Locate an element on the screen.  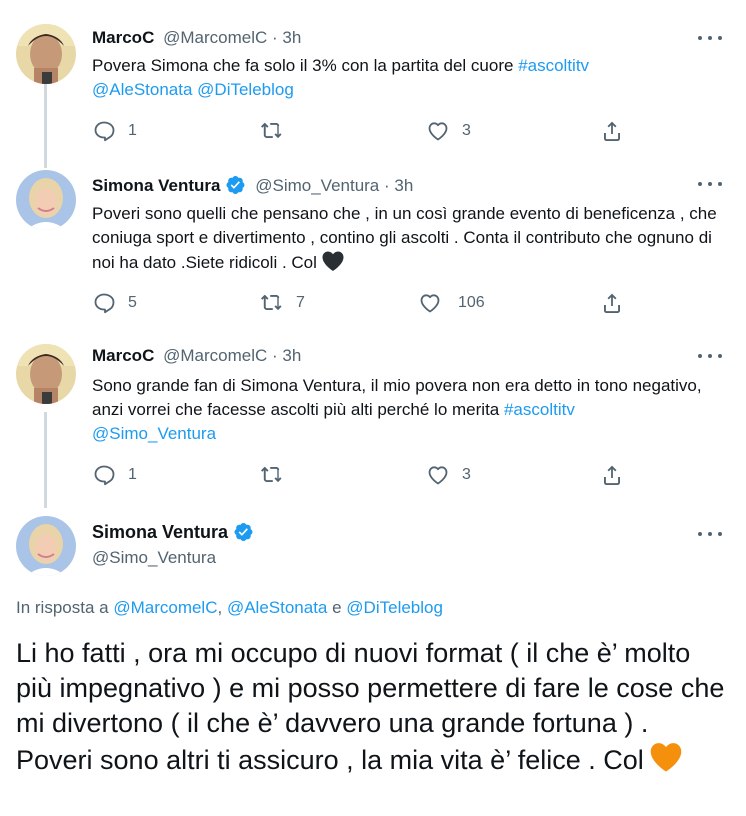
main-author-name: Simona Ventura is located at coordinates (173, 532).